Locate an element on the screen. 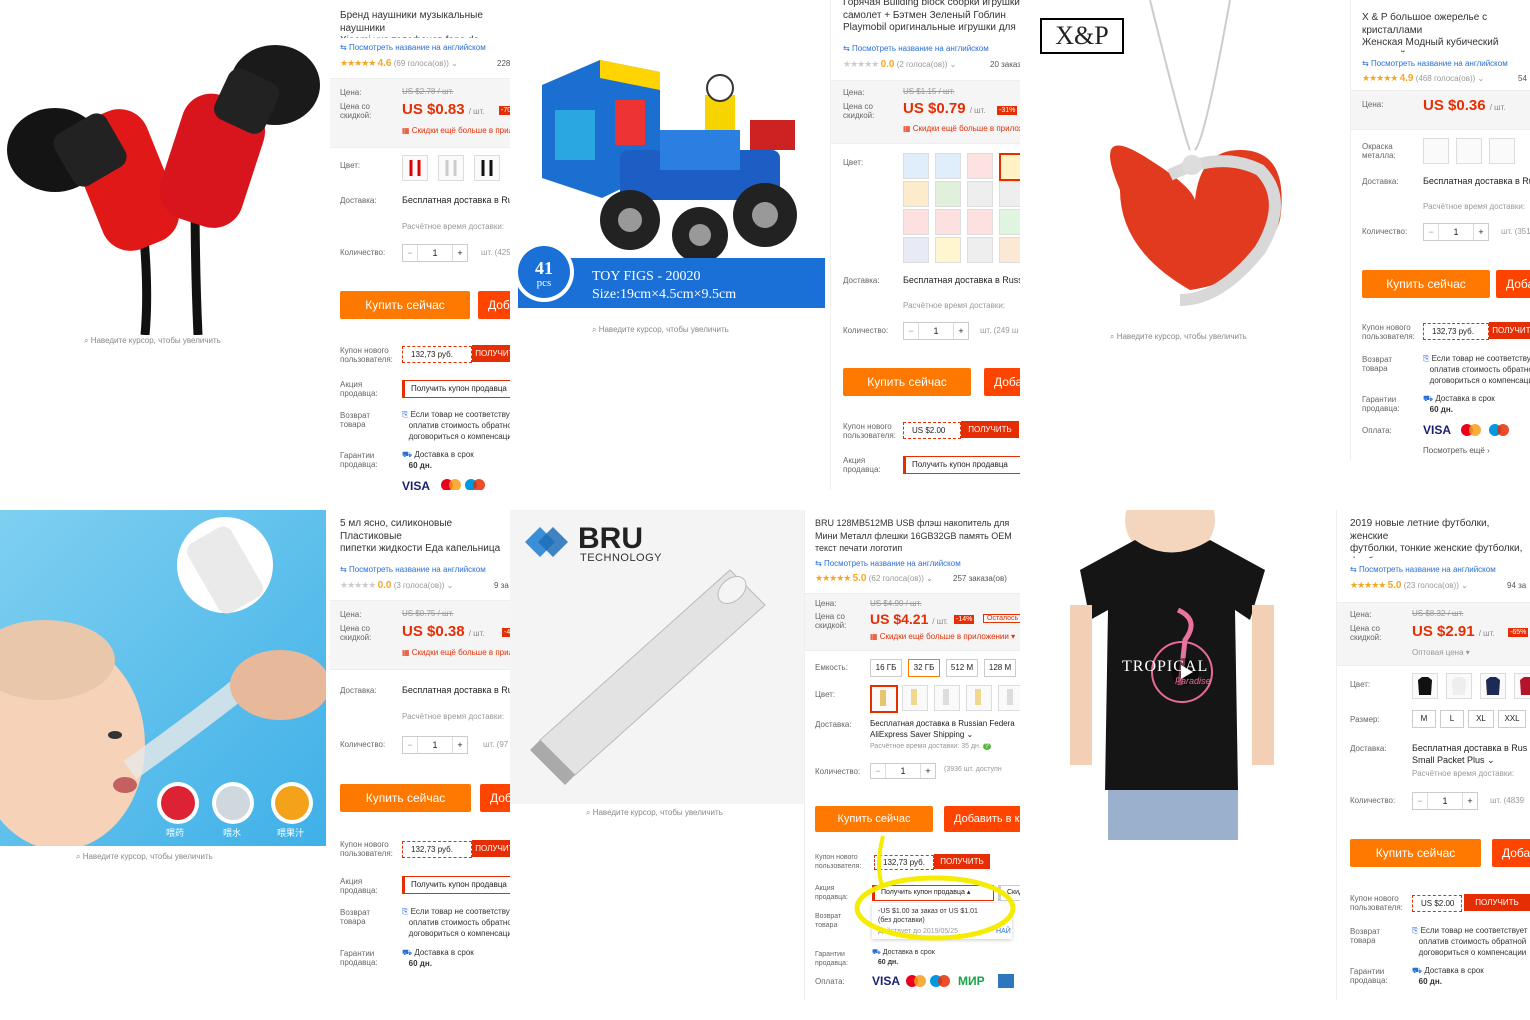 The width and height of the screenshot is (1530, 1020). product-rating: ★★★★★ 0.0 (3 голоса(ов)) ⌄ is located at coordinates (396, 585).